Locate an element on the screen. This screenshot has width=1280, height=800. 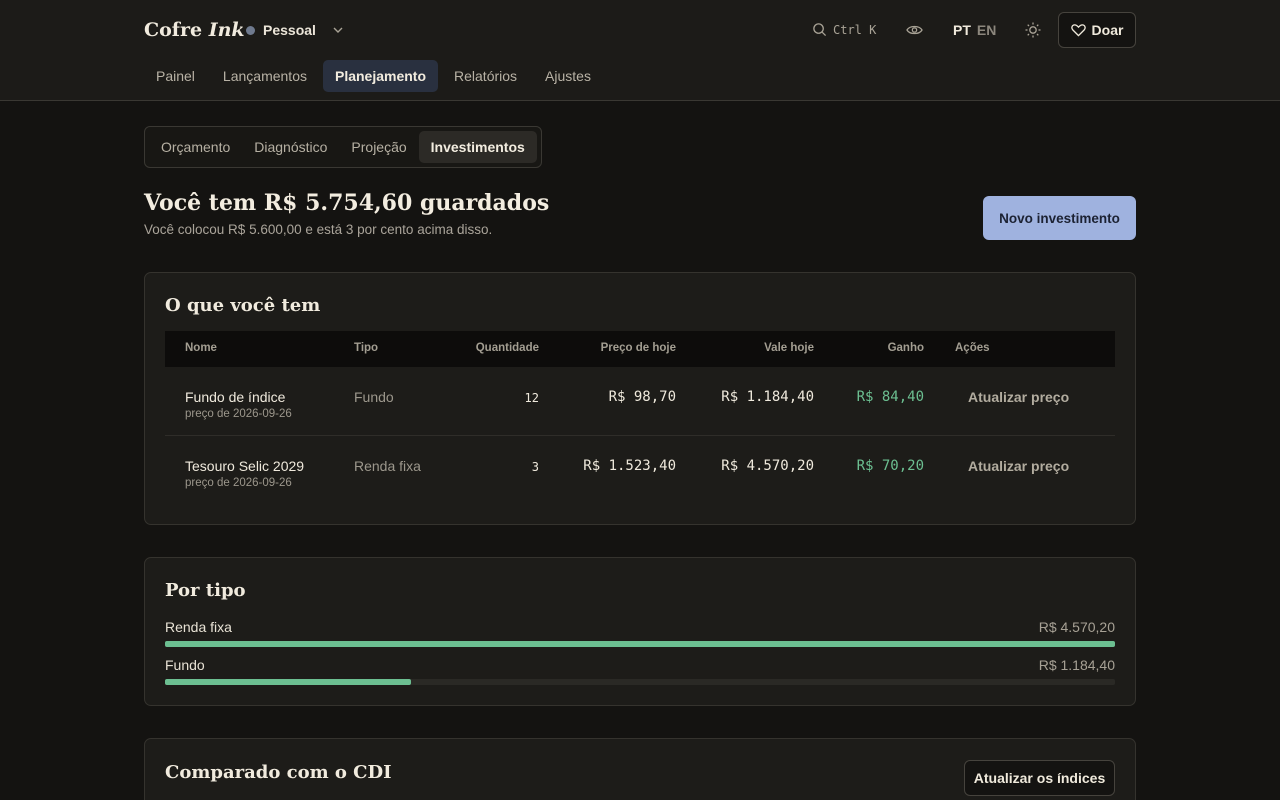
tab-diagnostico: Diagnóstico is located at coordinates (290, 147).